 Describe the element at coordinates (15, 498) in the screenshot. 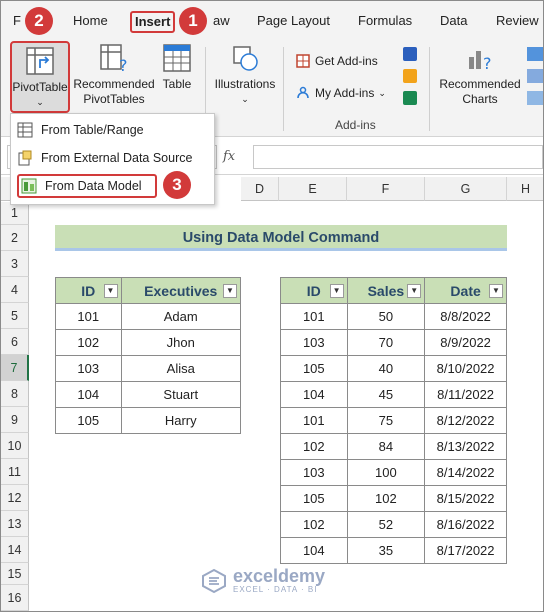

I see `row-header-12: 12` at that location.